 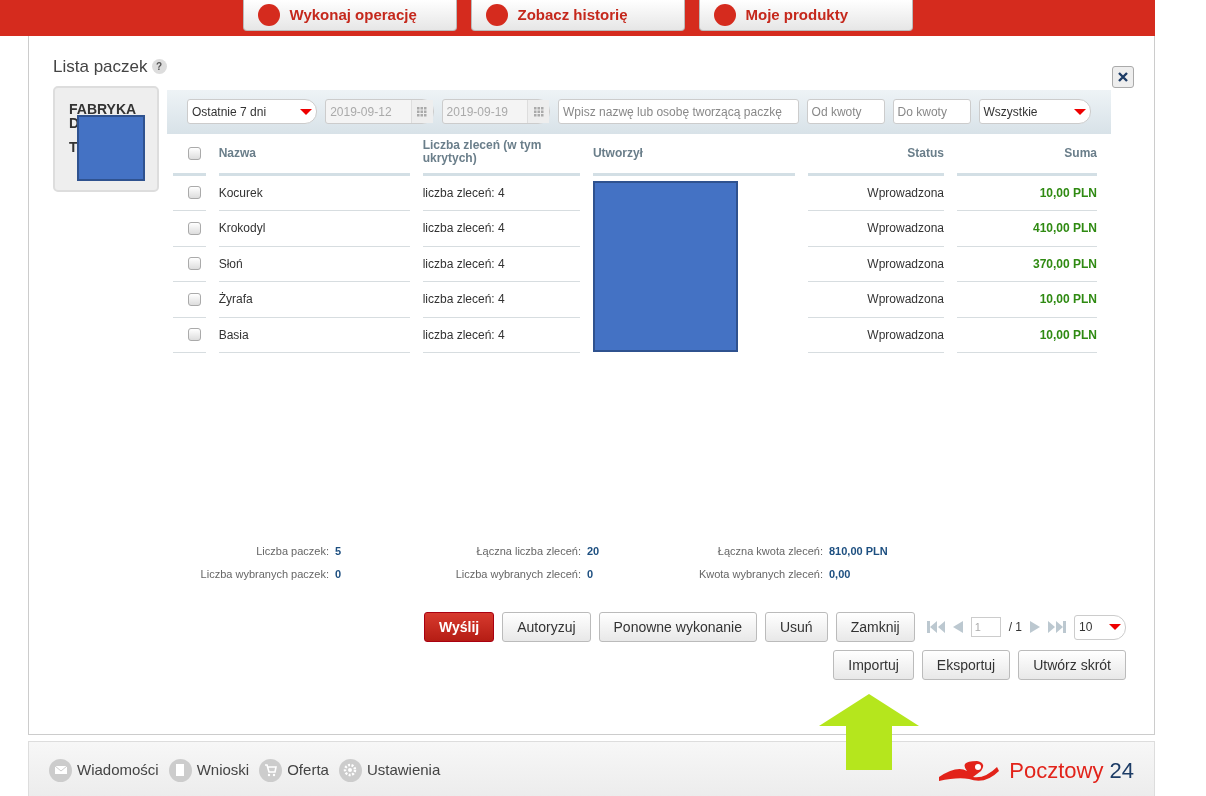 I want to click on page-title: Lista paczek, so click(x=100, y=67).